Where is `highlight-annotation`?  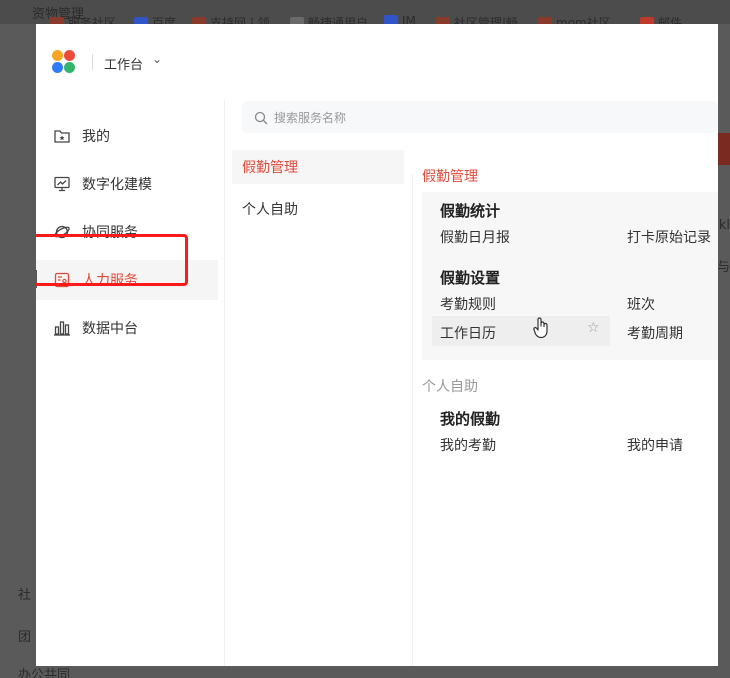 highlight-annotation is located at coordinates (112, 260).